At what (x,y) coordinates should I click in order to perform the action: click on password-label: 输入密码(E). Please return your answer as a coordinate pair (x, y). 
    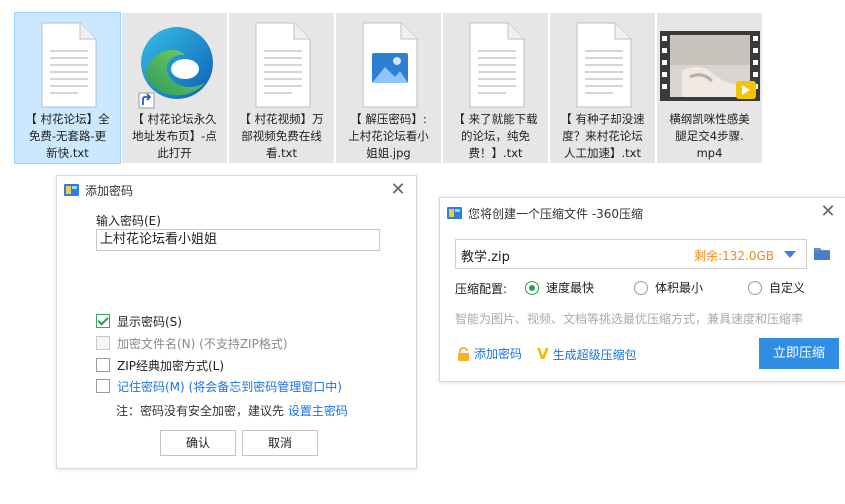
    Looking at the image, I should click on (128, 221).